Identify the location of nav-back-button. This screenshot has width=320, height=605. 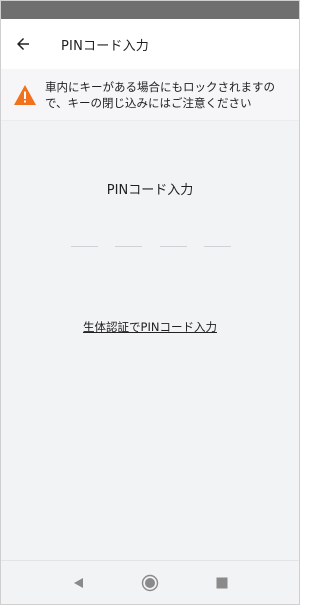
(78, 583).